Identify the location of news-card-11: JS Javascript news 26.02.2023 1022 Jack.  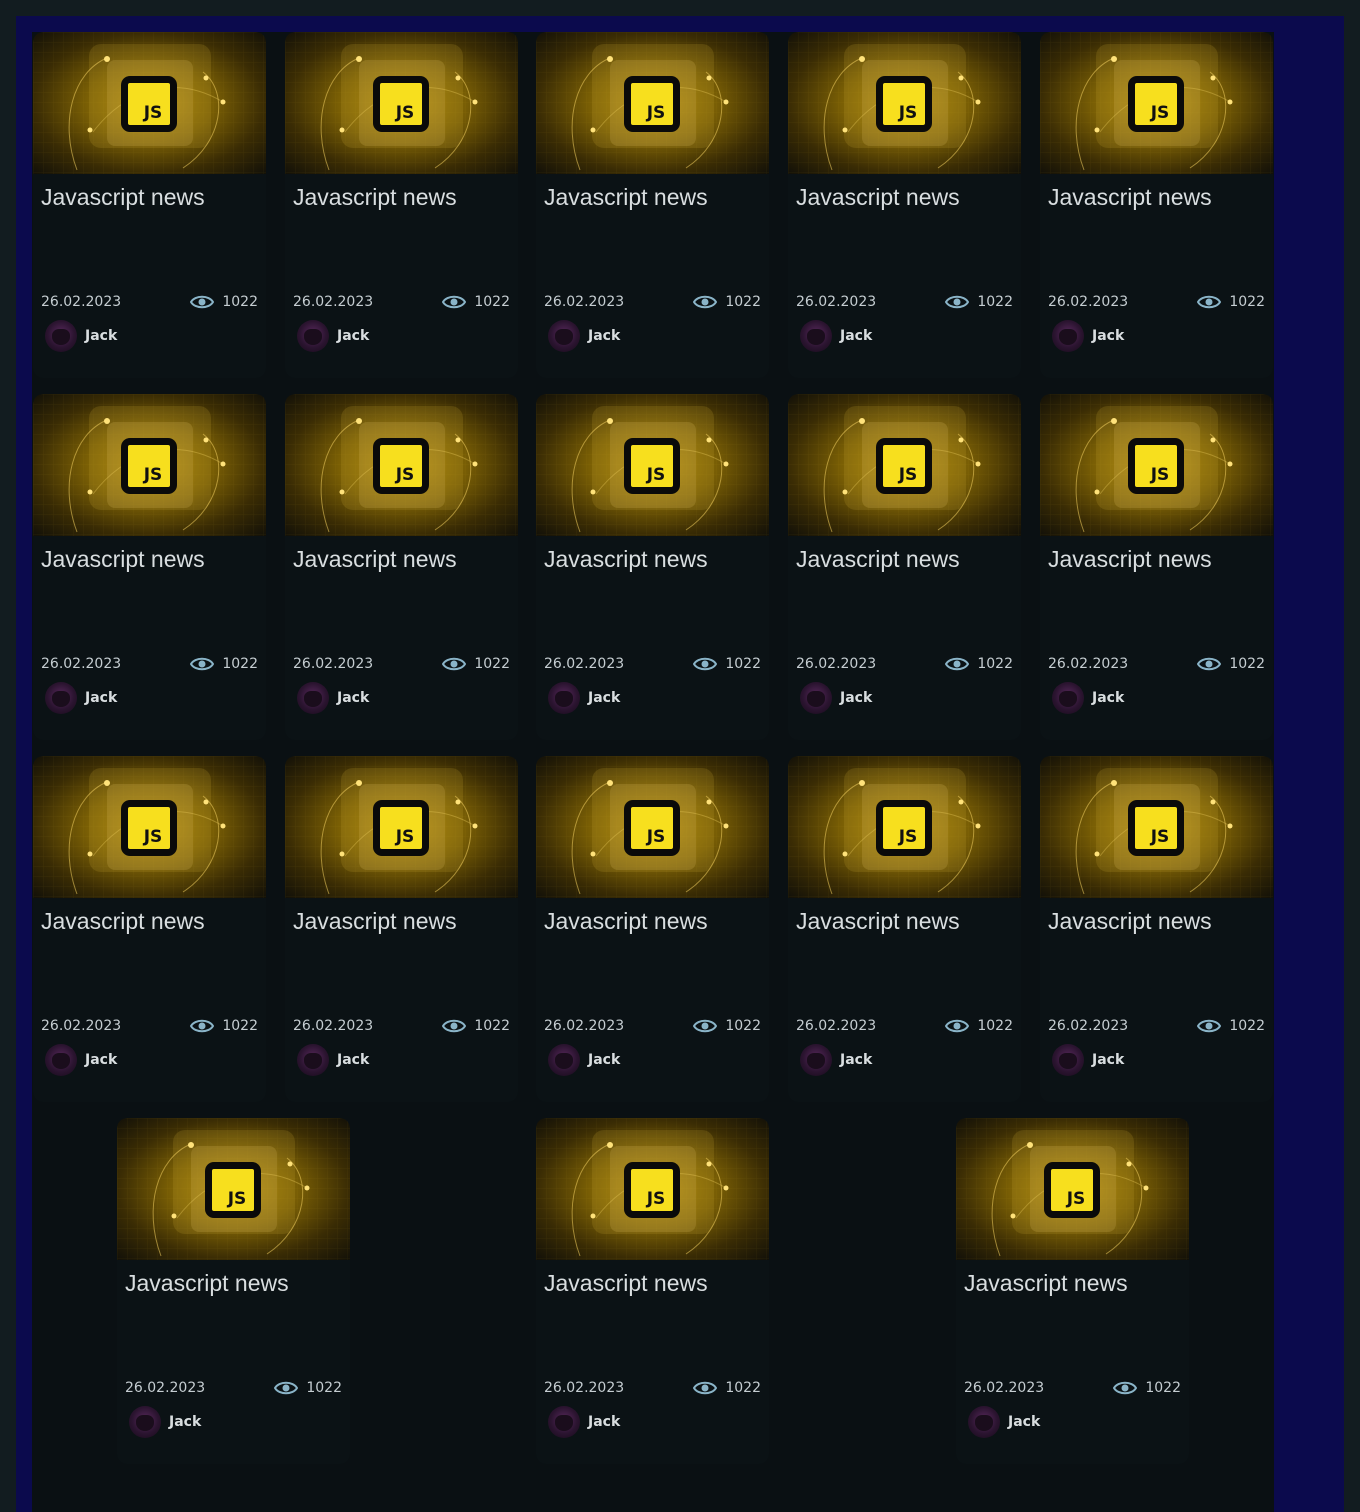
(149, 929).